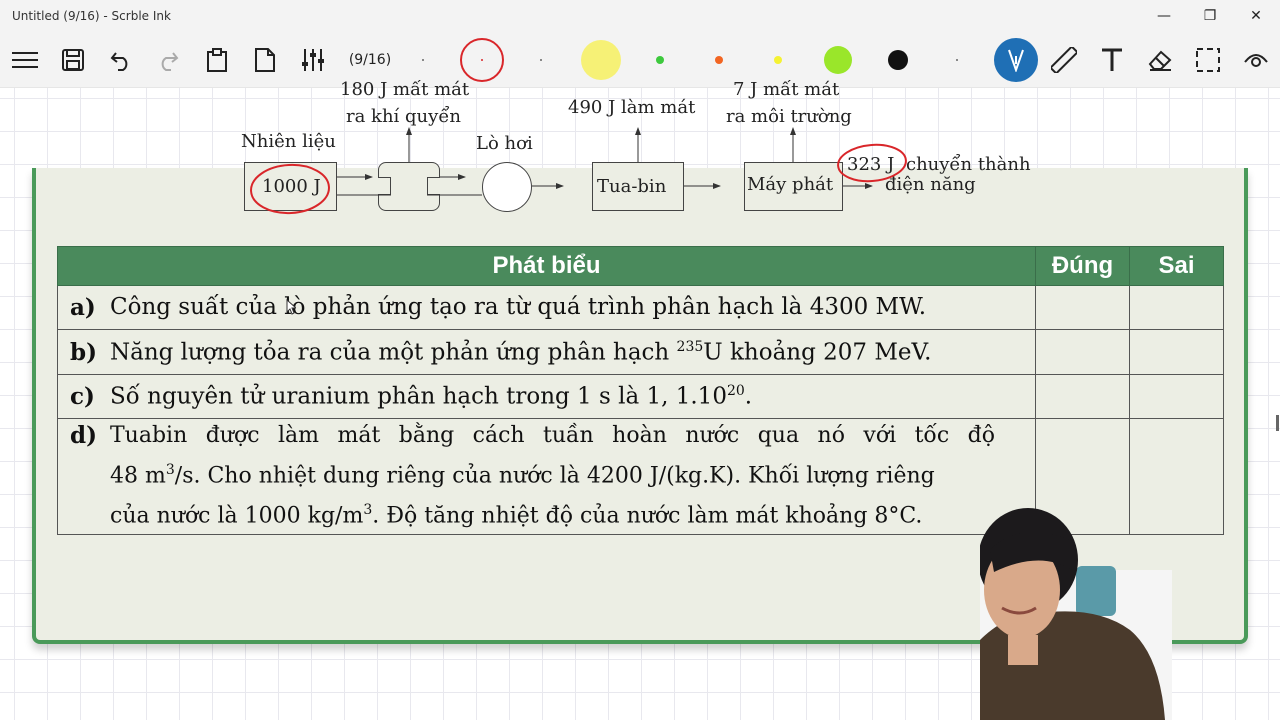 The height and width of the screenshot is (720, 1280). I want to click on window-title: Untitled (9/16) - Scrble Ink, so click(91, 16).